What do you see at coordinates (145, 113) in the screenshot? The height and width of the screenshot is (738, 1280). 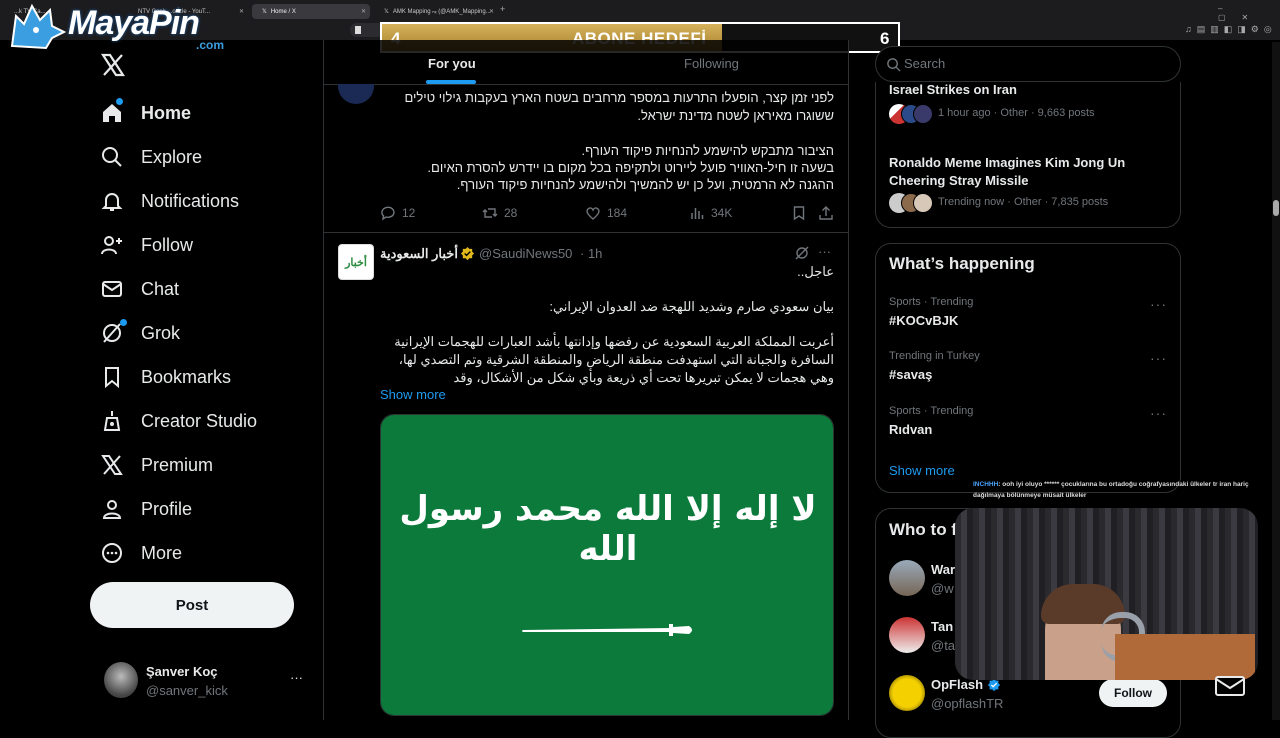 I see `sidebar-item-home: Home` at bounding box center [145, 113].